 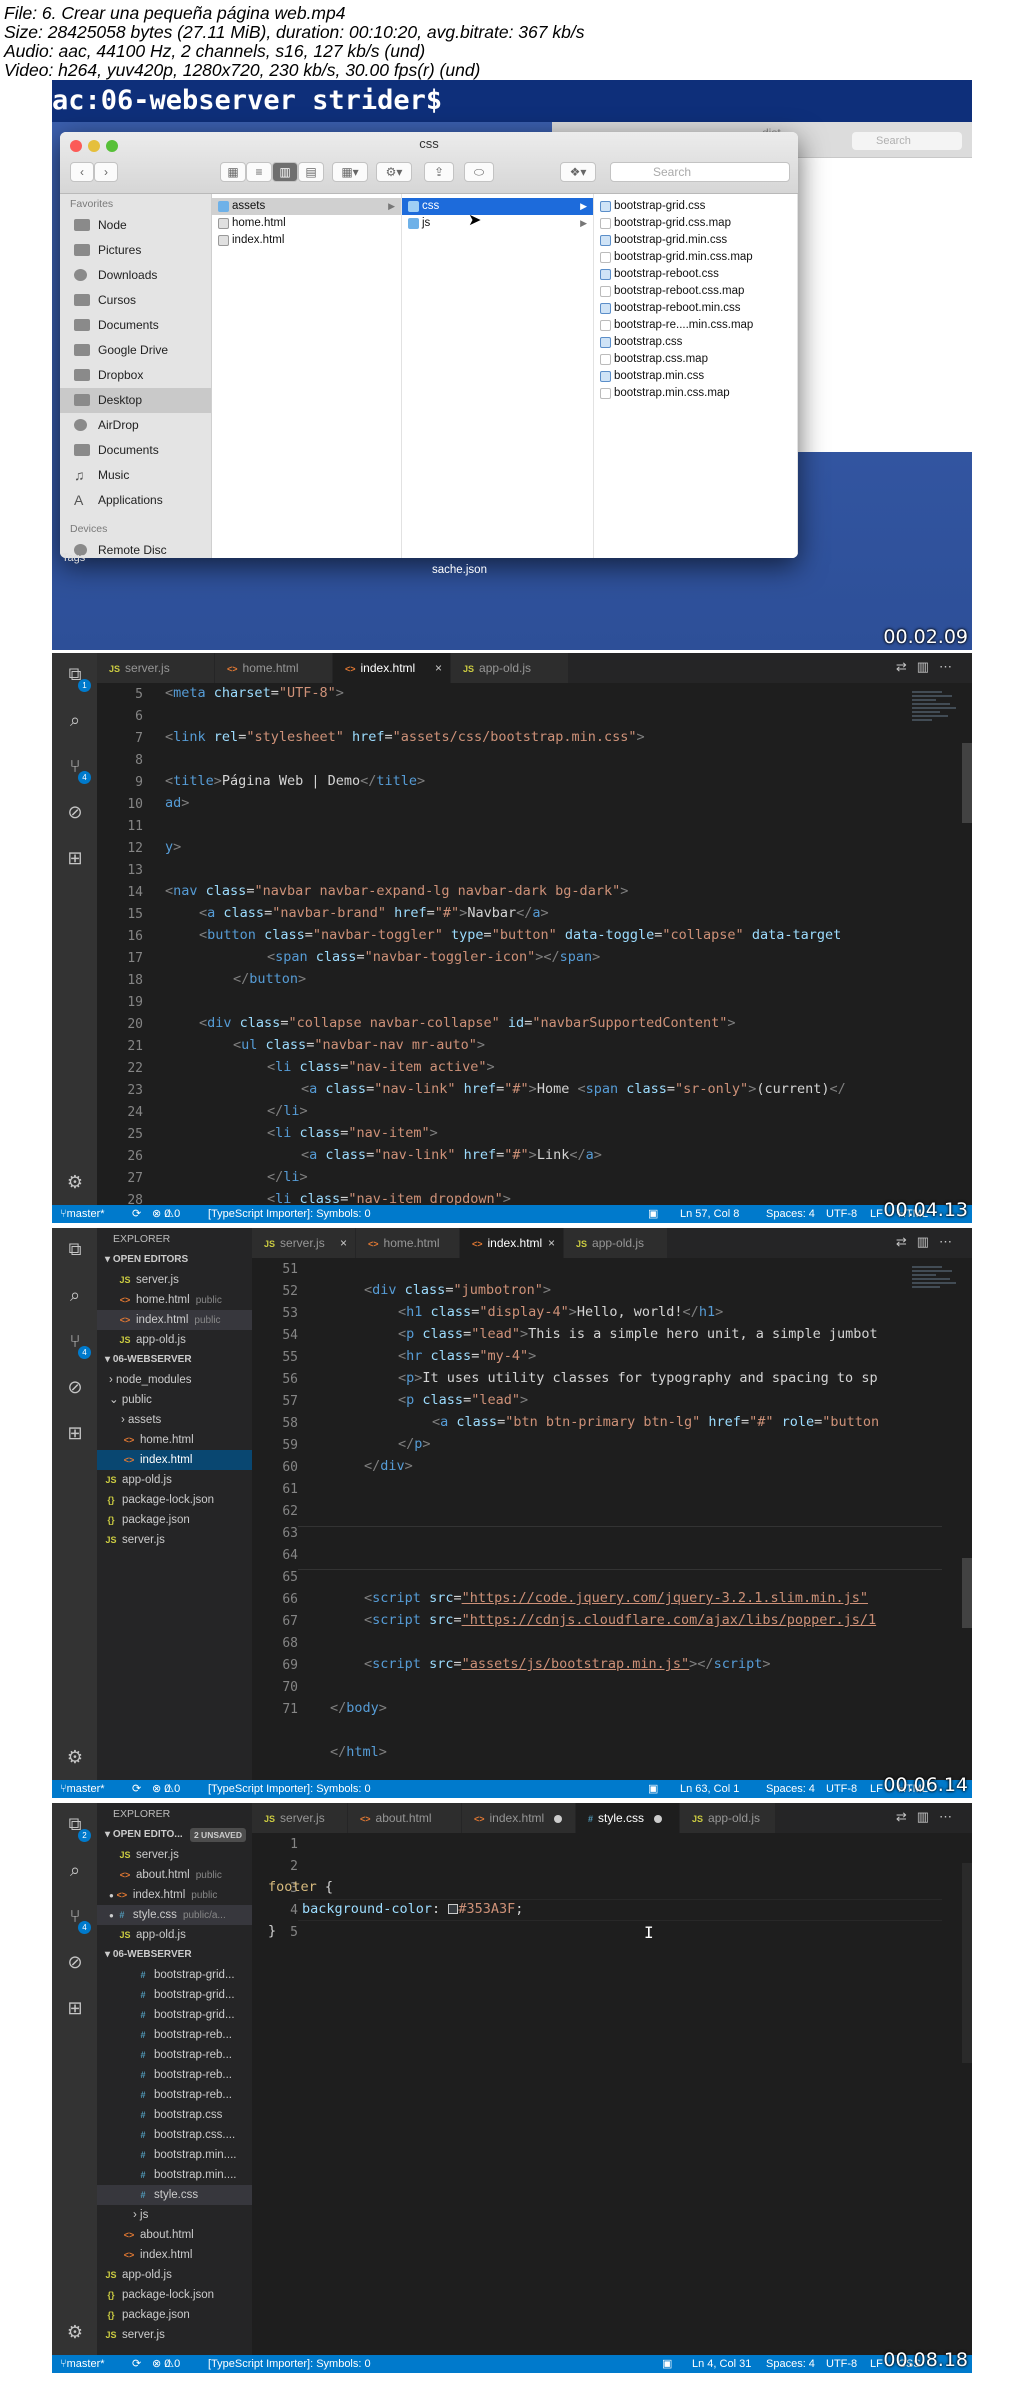 I want to click on tag-icon: ⬭, so click(x=479, y=172).